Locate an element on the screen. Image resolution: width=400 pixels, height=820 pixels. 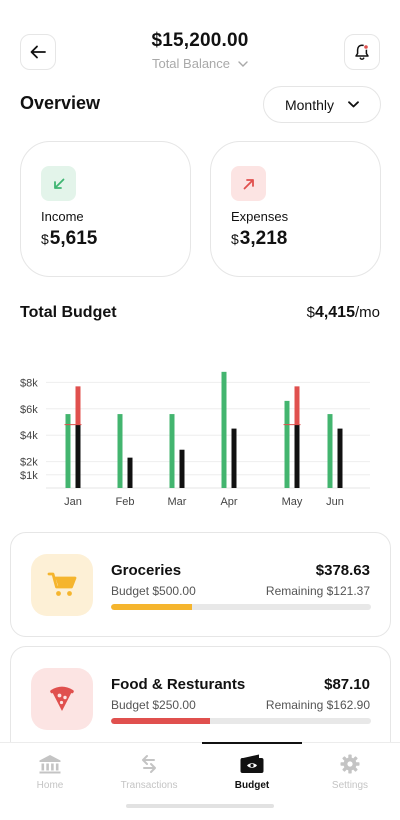
overspend-bar-jan is located at coordinates (78, 405).